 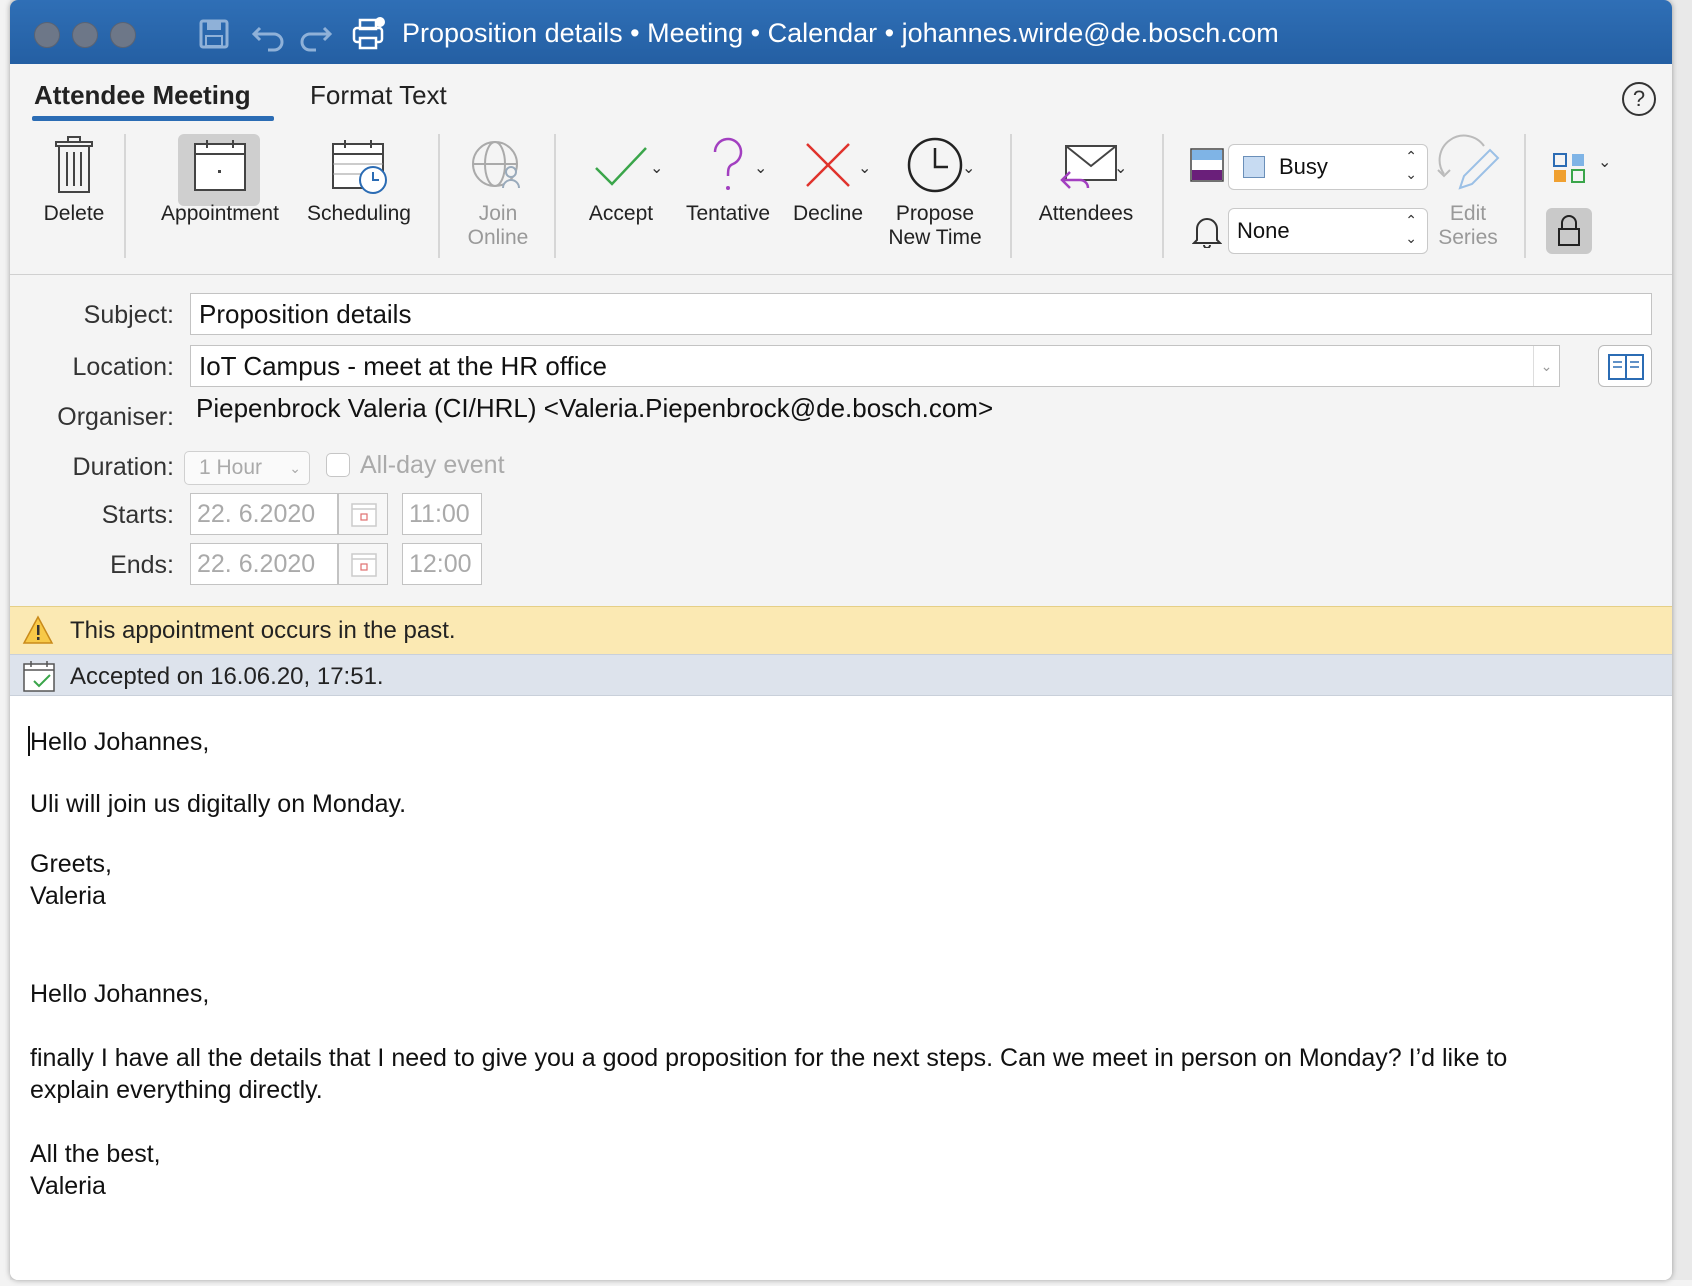 What do you see at coordinates (220, 165) in the screenshot?
I see `calendar-icon` at bounding box center [220, 165].